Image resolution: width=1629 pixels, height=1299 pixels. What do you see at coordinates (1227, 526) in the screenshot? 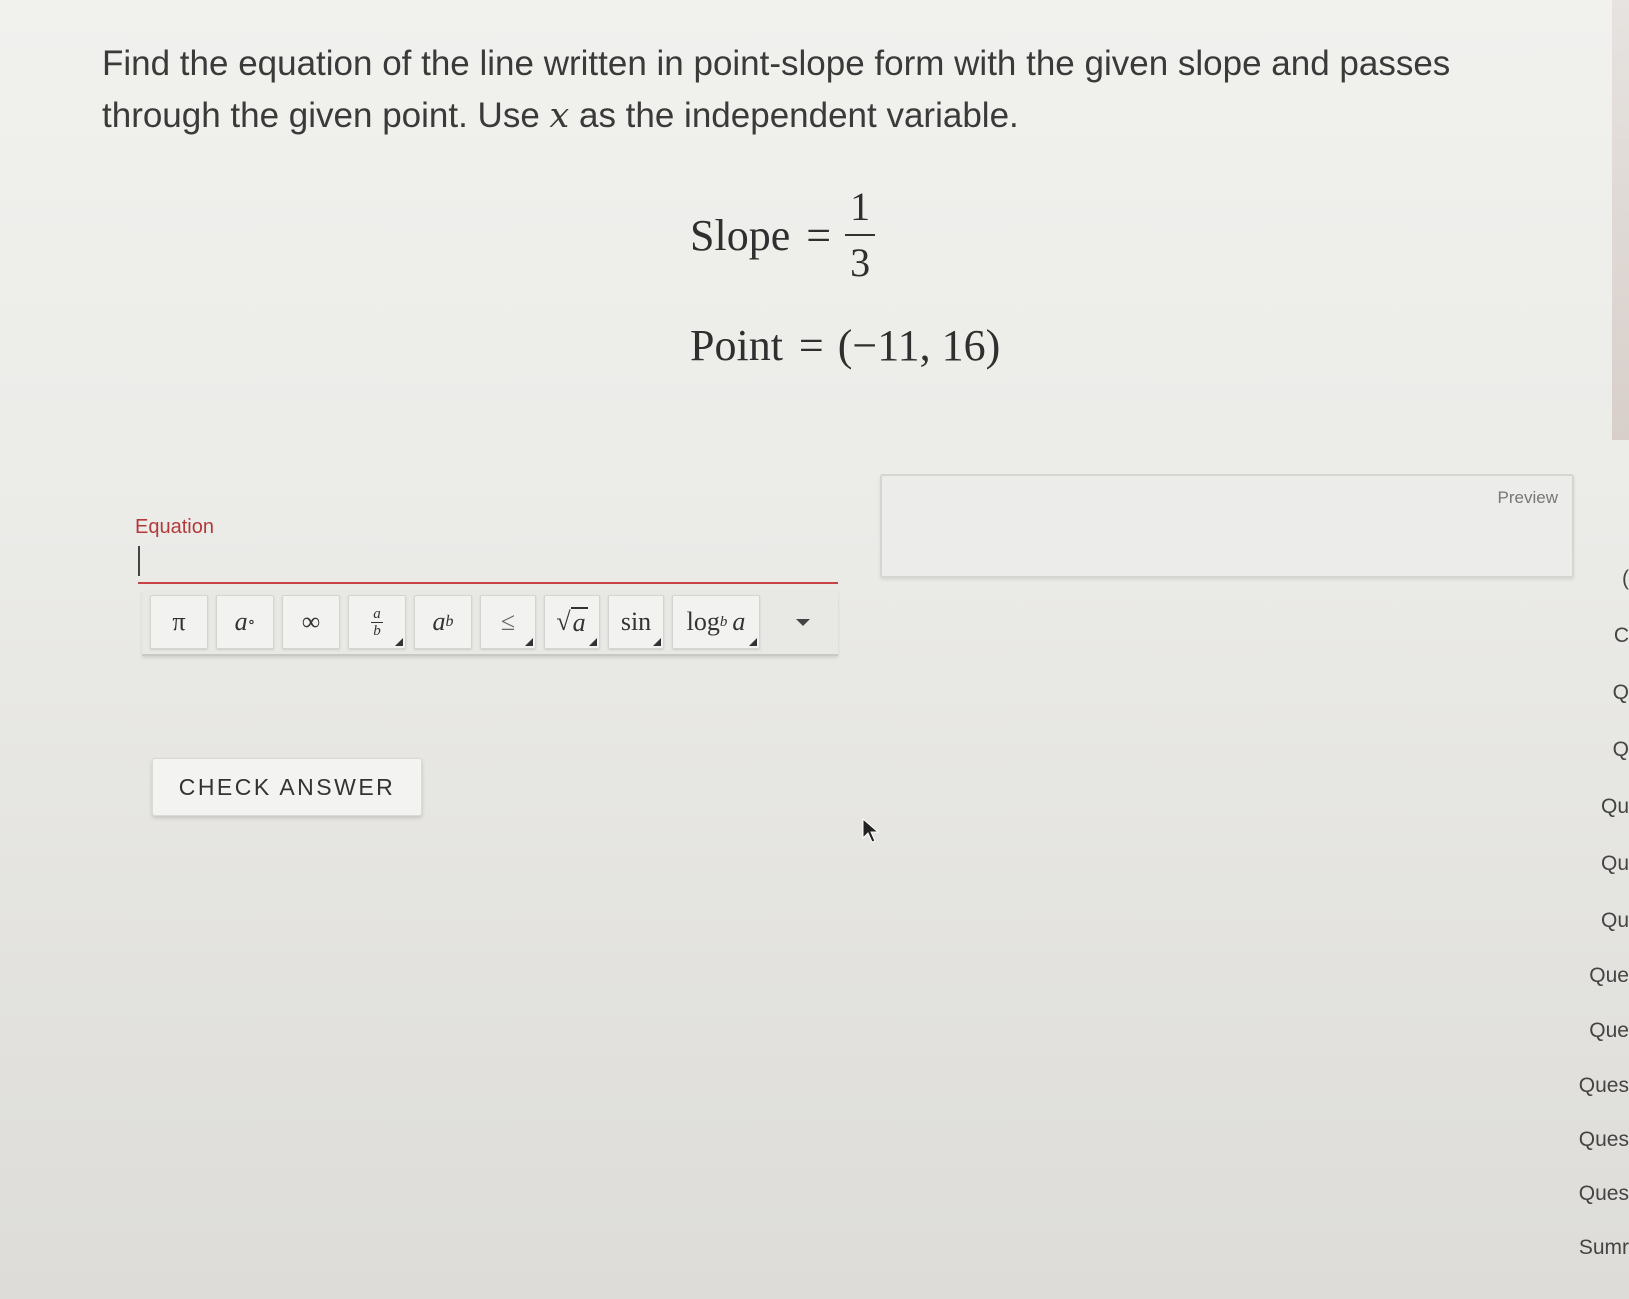
I see `preview-panel: Preview` at bounding box center [1227, 526].